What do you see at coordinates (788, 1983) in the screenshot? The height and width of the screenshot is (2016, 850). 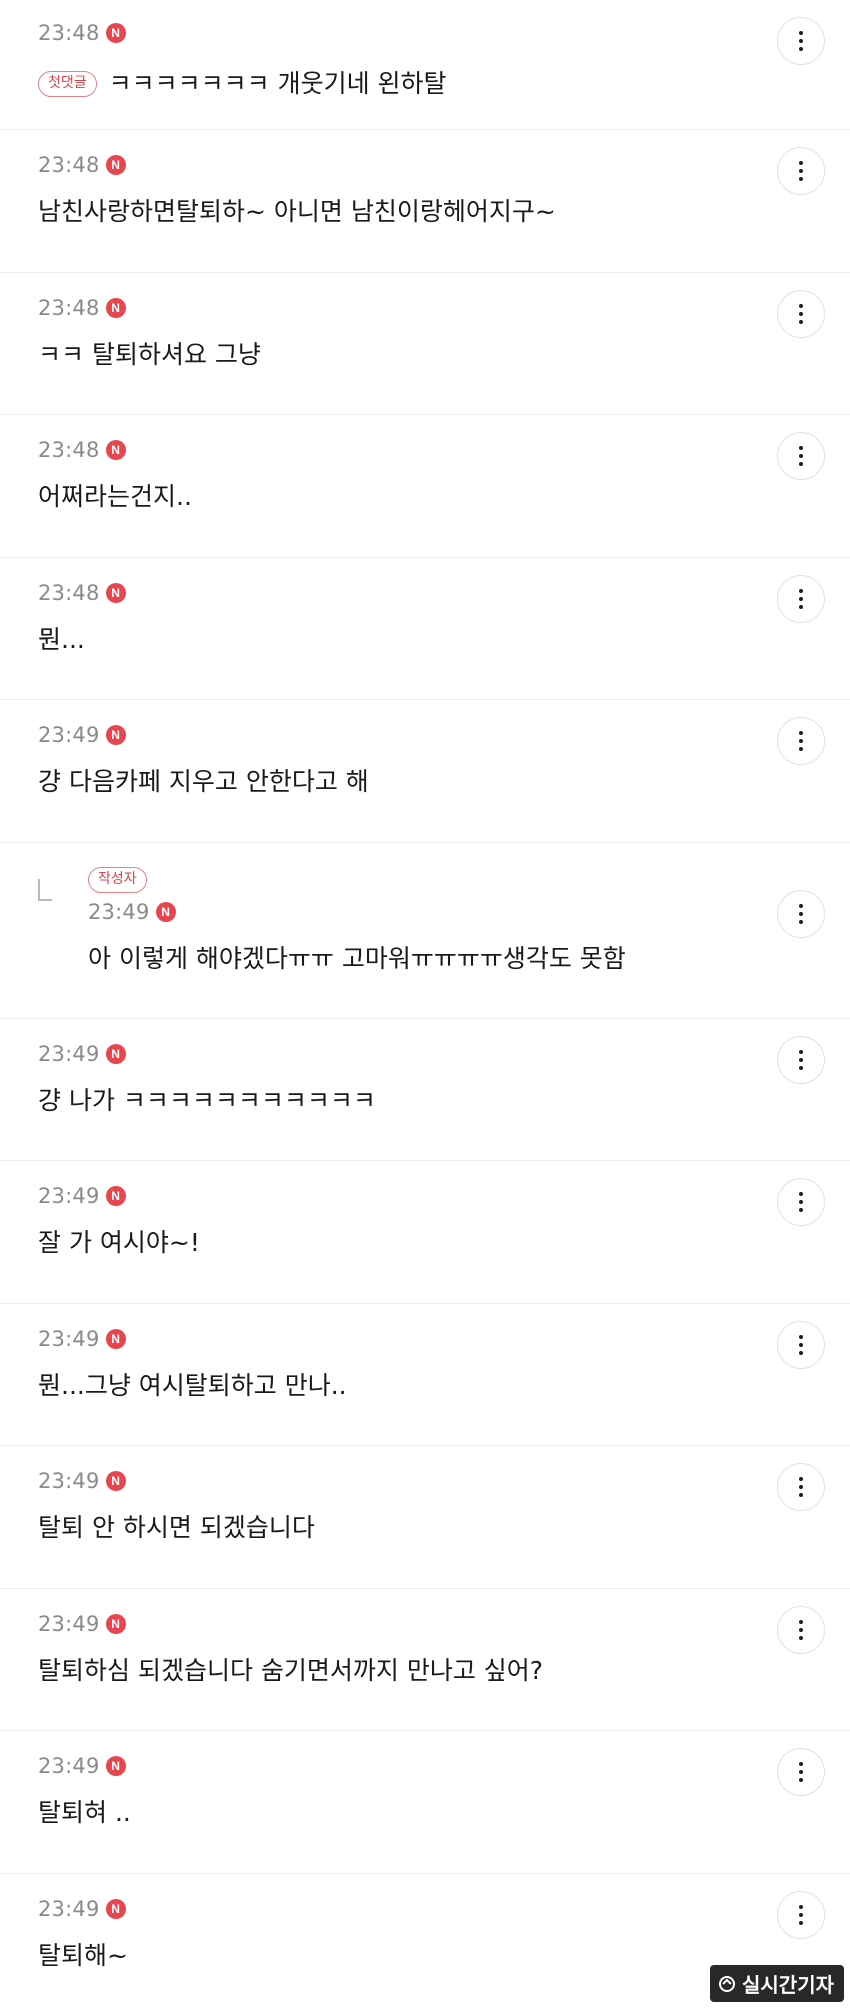 I see `watermark-label: 실시간기자` at bounding box center [788, 1983].